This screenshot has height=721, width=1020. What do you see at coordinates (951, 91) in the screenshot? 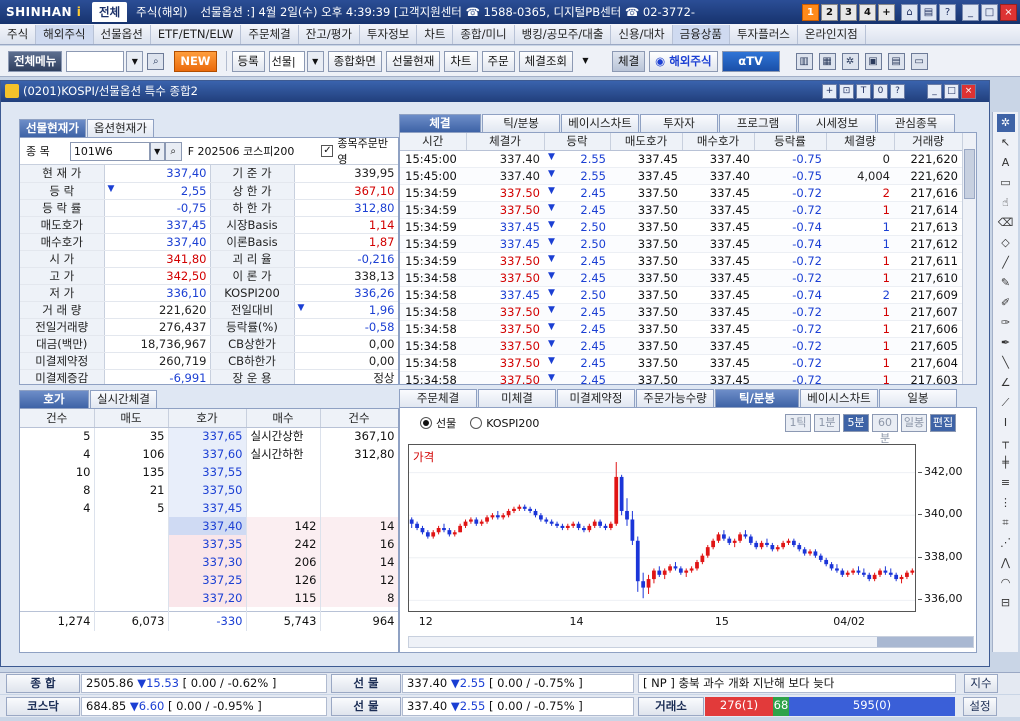
I see `maximize-icon: □` at bounding box center [951, 91].